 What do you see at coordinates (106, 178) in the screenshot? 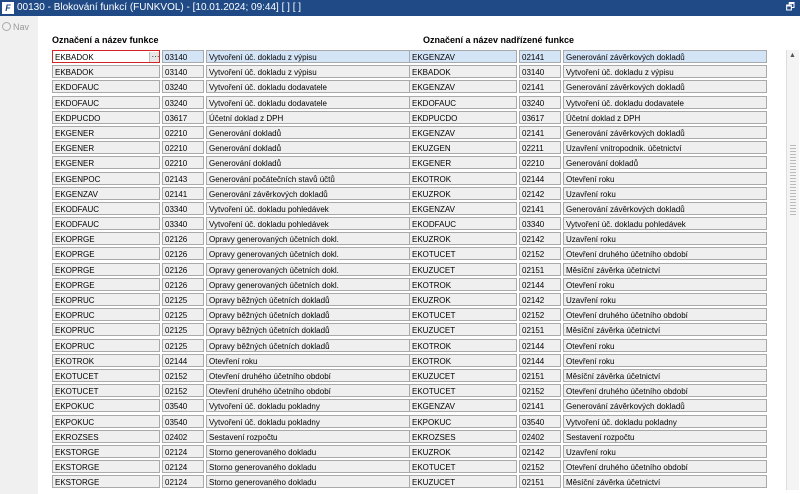
I see `function-code-cell: EKGENPOC` at bounding box center [106, 178].